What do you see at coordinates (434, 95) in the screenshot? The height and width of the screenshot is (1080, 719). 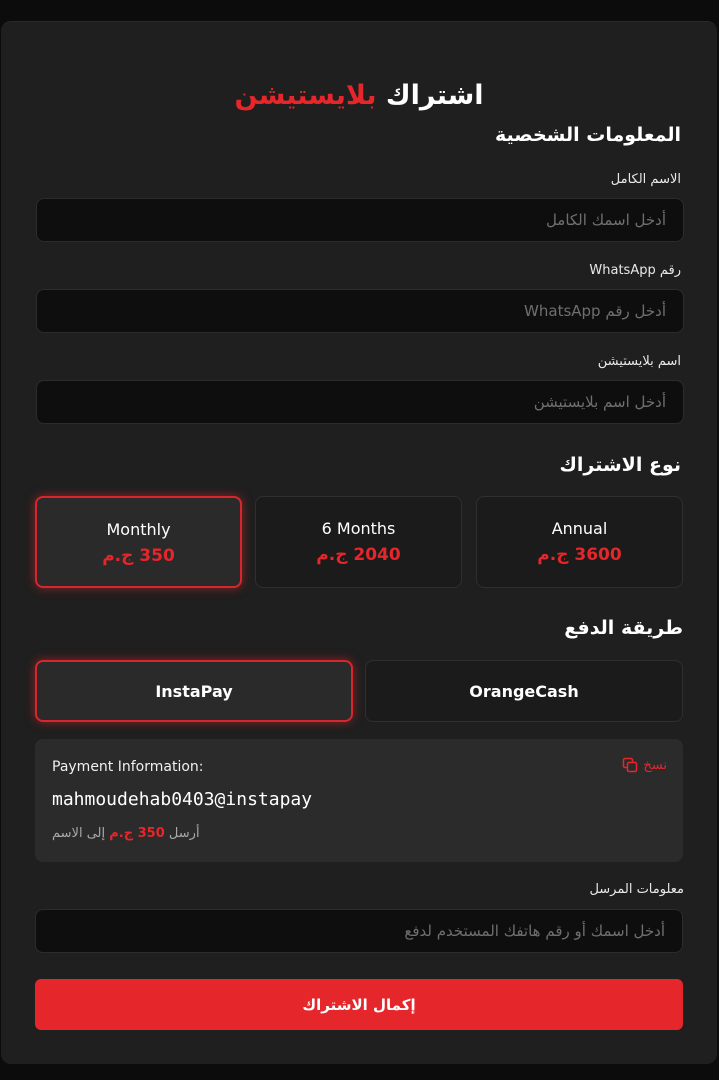 I see `title-main: اشتراك` at bounding box center [434, 95].